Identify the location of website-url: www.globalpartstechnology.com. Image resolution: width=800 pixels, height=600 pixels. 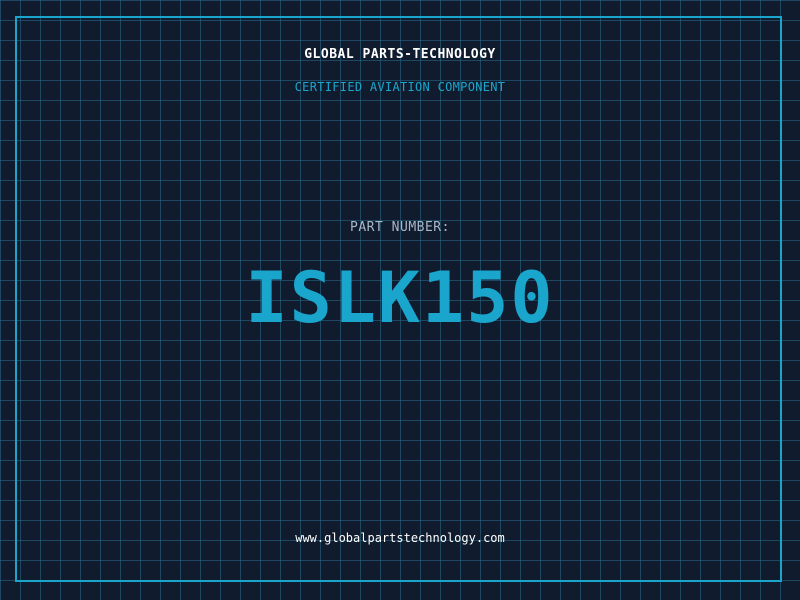
(400, 538).